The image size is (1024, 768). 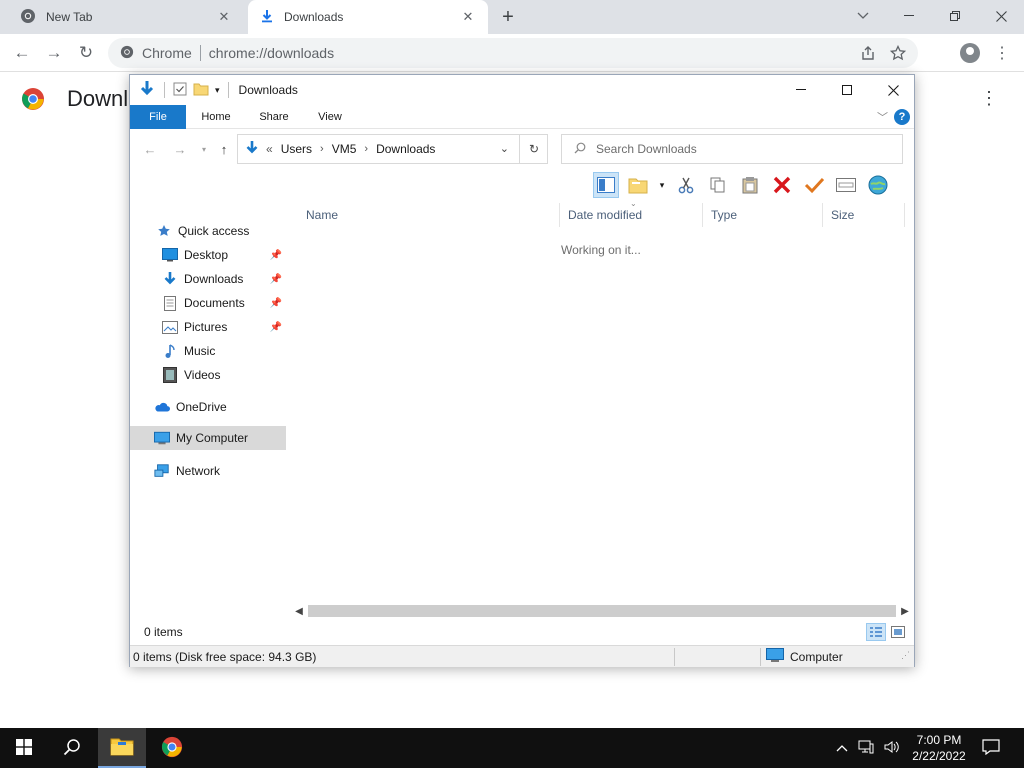 I want to click on scrollbar-thumb, so click(x=602, y=611).